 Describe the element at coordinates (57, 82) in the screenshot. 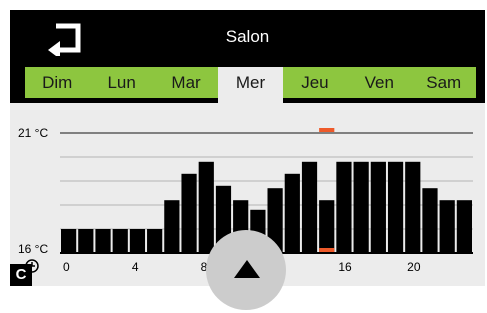

I see `day-tab-dim: Dim` at that location.